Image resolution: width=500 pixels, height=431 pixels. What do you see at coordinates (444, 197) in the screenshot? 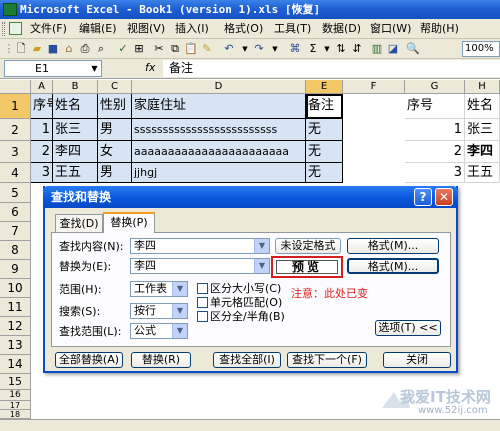
I see `close-icon: ✕` at bounding box center [444, 197].